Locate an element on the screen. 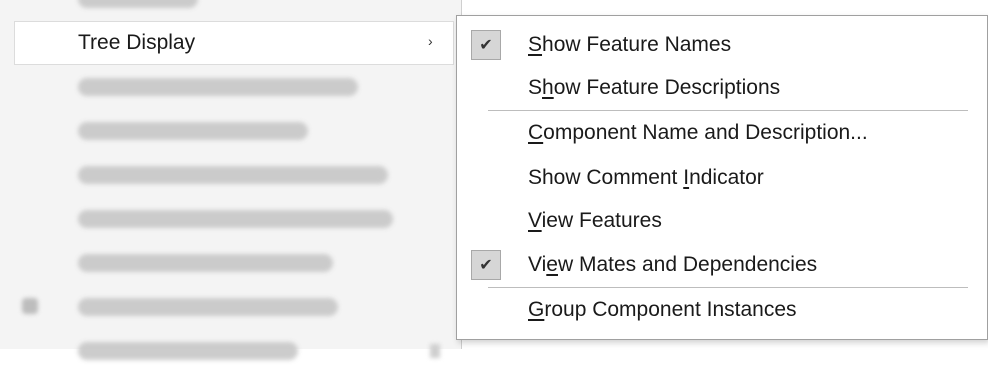 This screenshot has width=988, height=374. tree-display-label: Tree Display is located at coordinates (137, 42).